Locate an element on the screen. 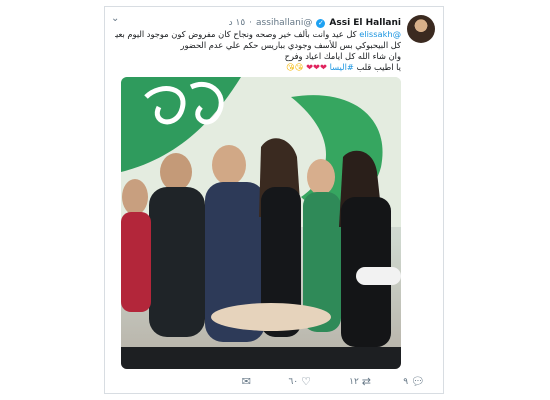  hashtag-link: #اليسا is located at coordinates (342, 67).